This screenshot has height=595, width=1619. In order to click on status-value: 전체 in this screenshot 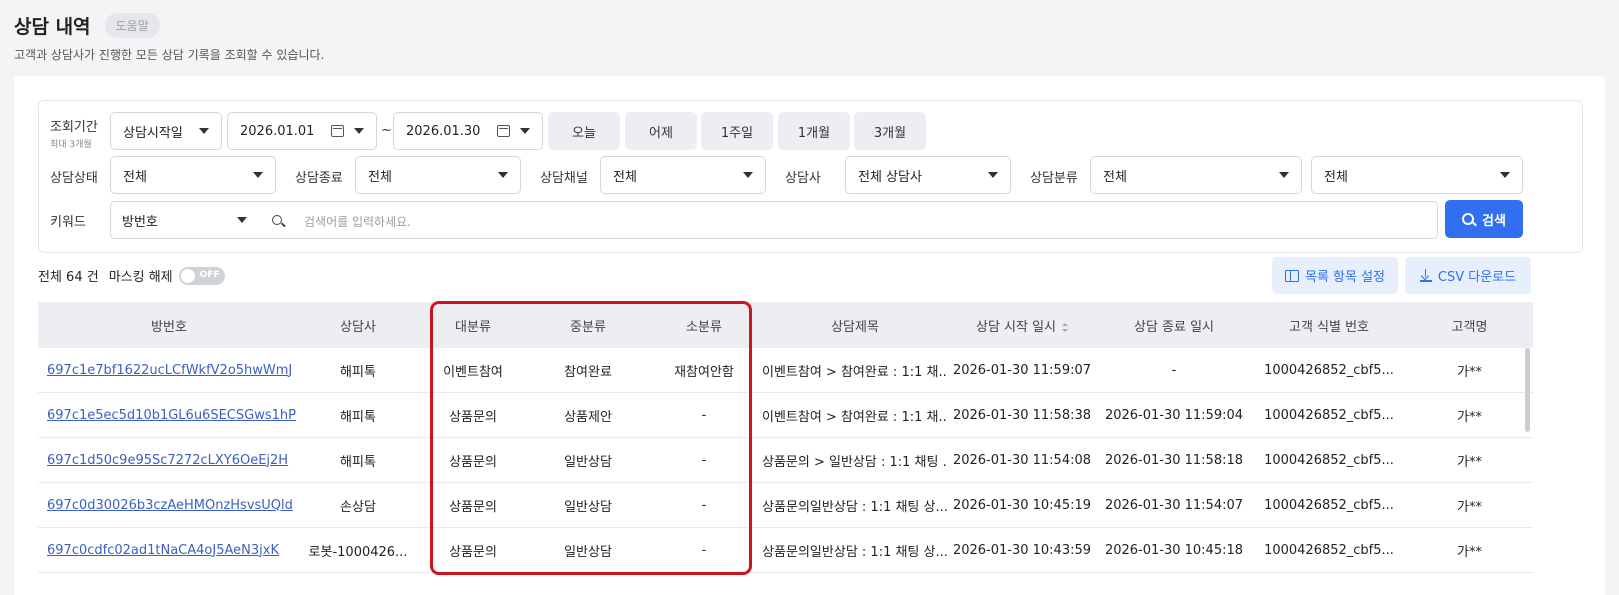, I will do `click(135, 177)`.